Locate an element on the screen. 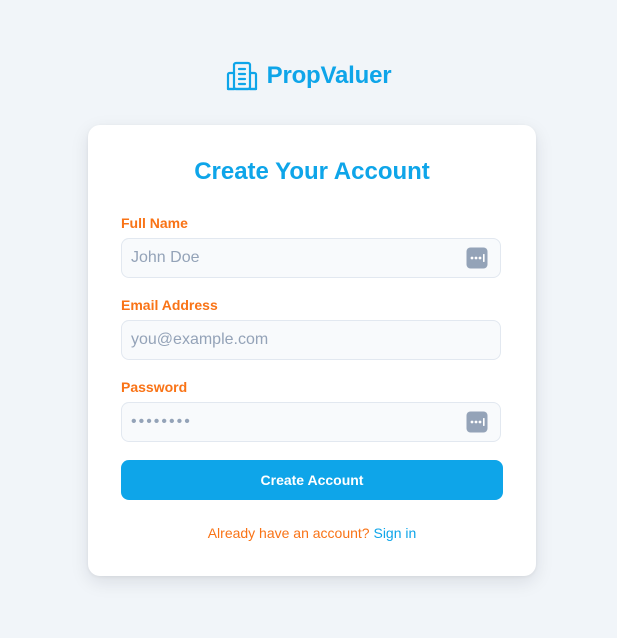  full-name-label: Full Name is located at coordinates (154, 223).